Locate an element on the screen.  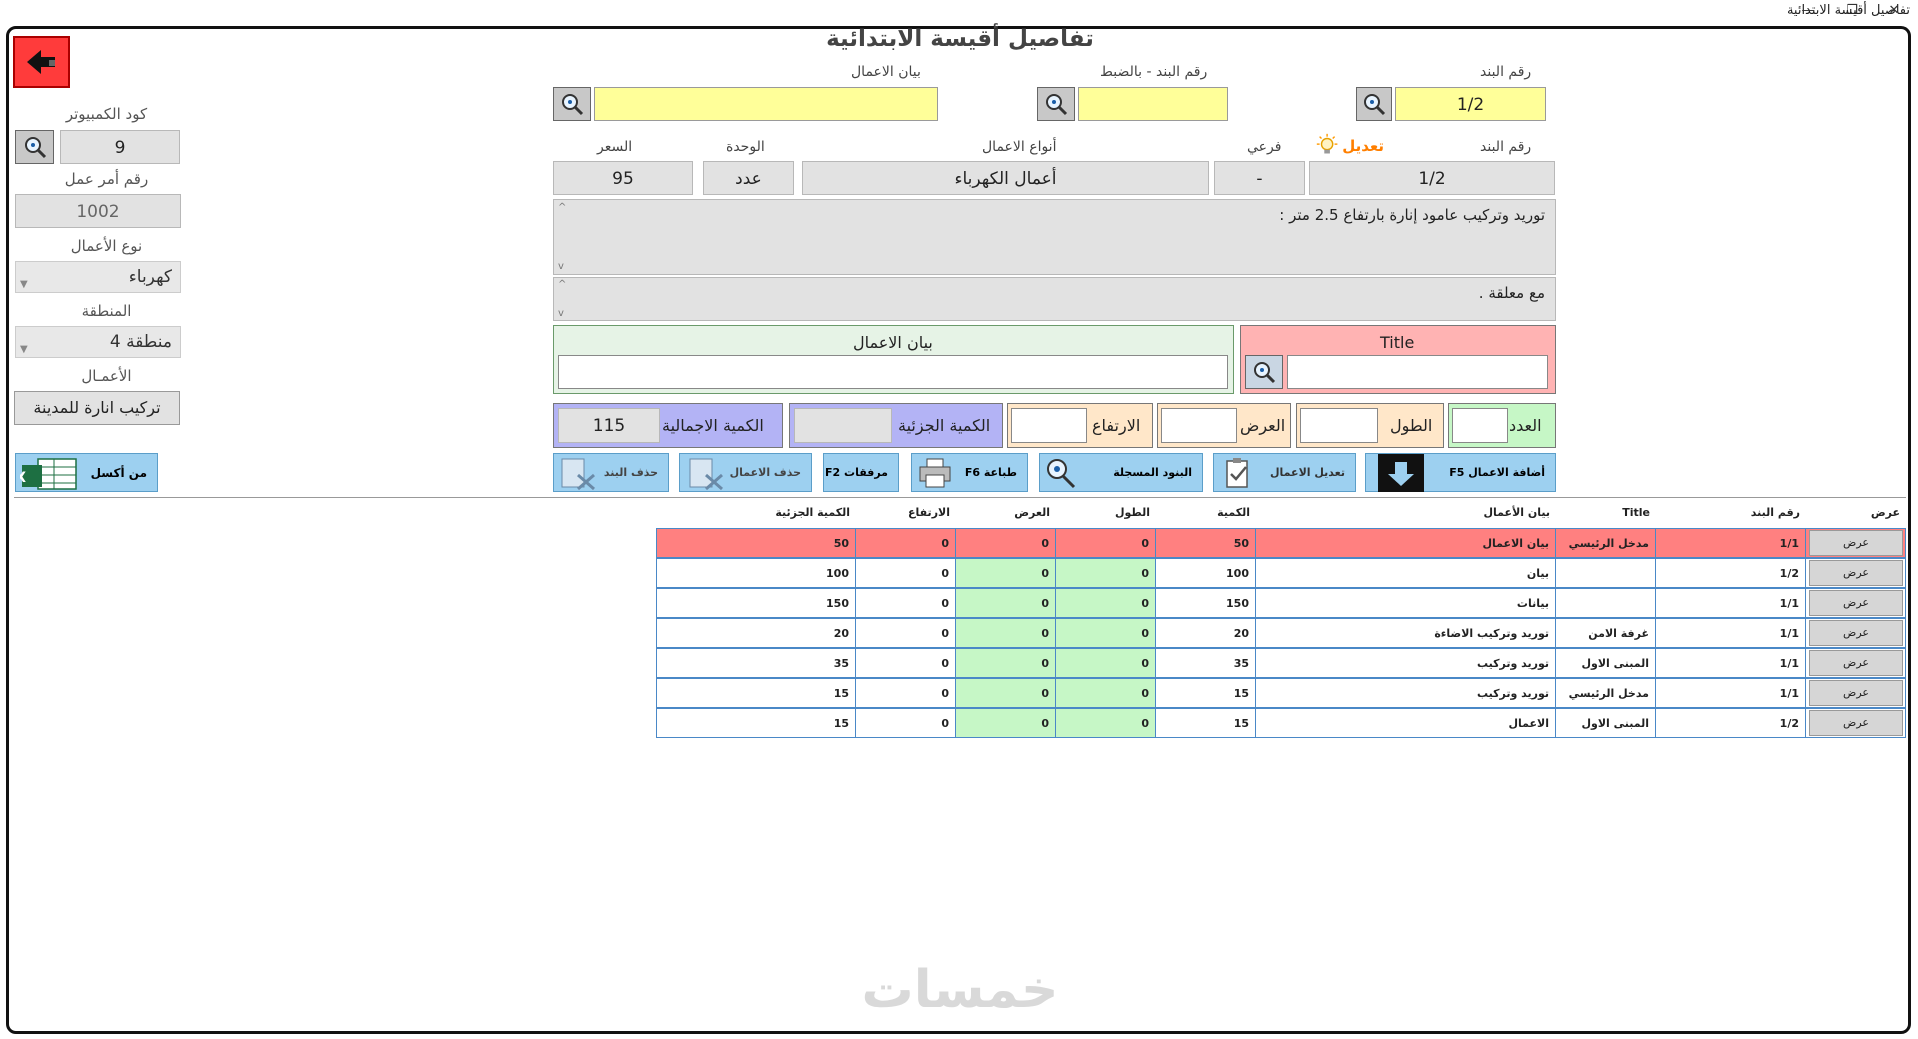
table-row: 150 0 0 0 150 بيانات 1/1 عرض is located at coordinates (1281, 603).